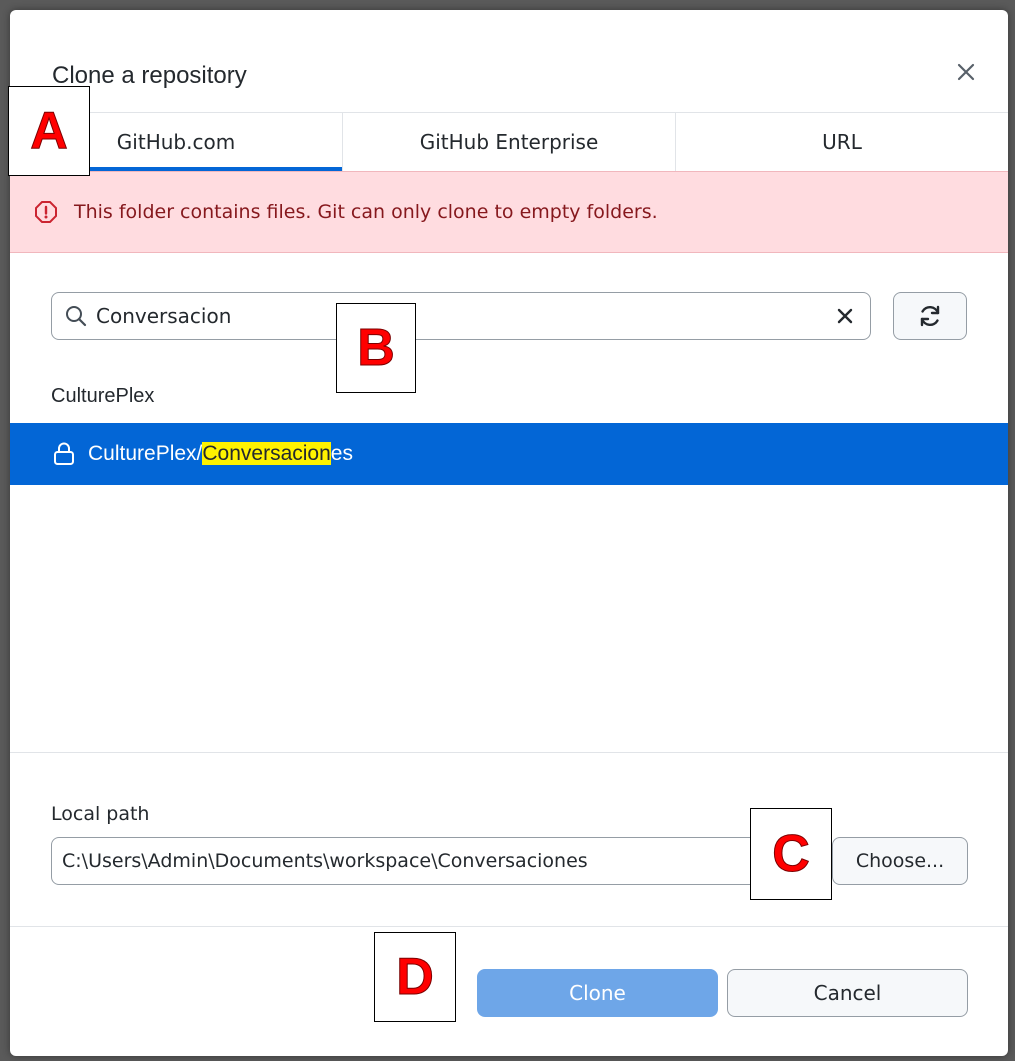  What do you see at coordinates (103, 396) in the screenshot?
I see `repo-group-header: CulturePlex` at bounding box center [103, 396].